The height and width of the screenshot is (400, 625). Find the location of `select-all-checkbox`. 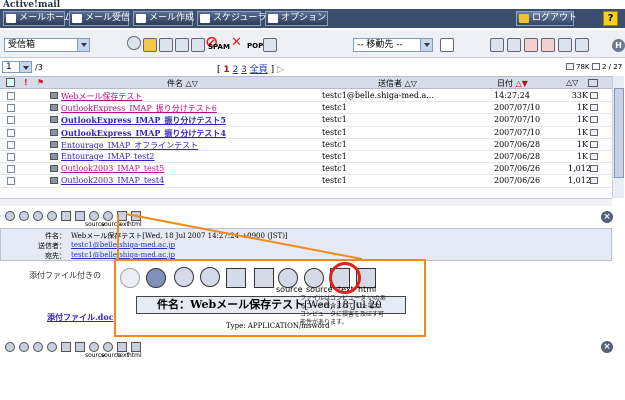

select-all-checkbox is located at coordinates (10, 82).